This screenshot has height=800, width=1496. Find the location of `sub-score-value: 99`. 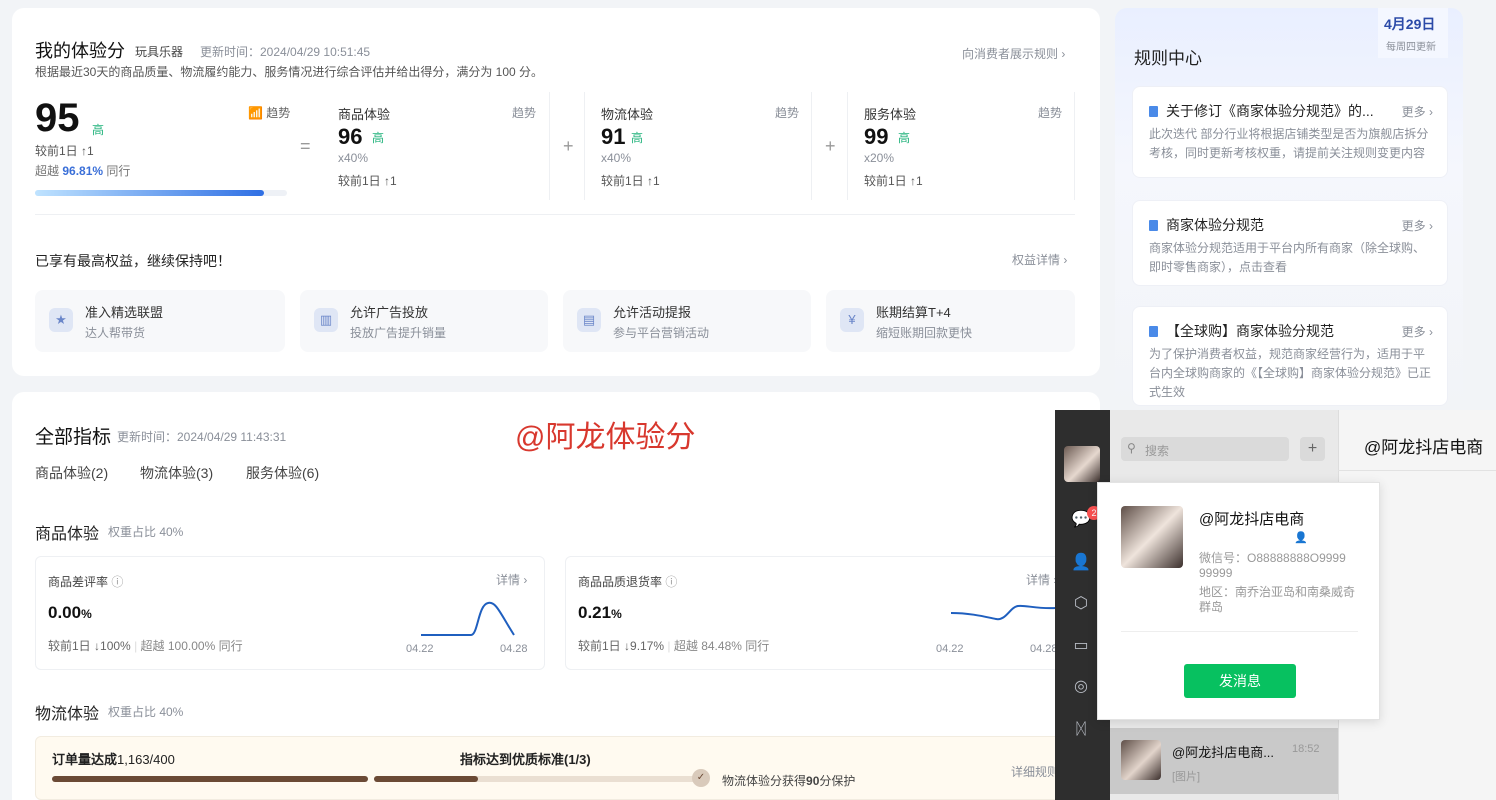

sub-score-value: 99 is located at coordinates (876, 136).